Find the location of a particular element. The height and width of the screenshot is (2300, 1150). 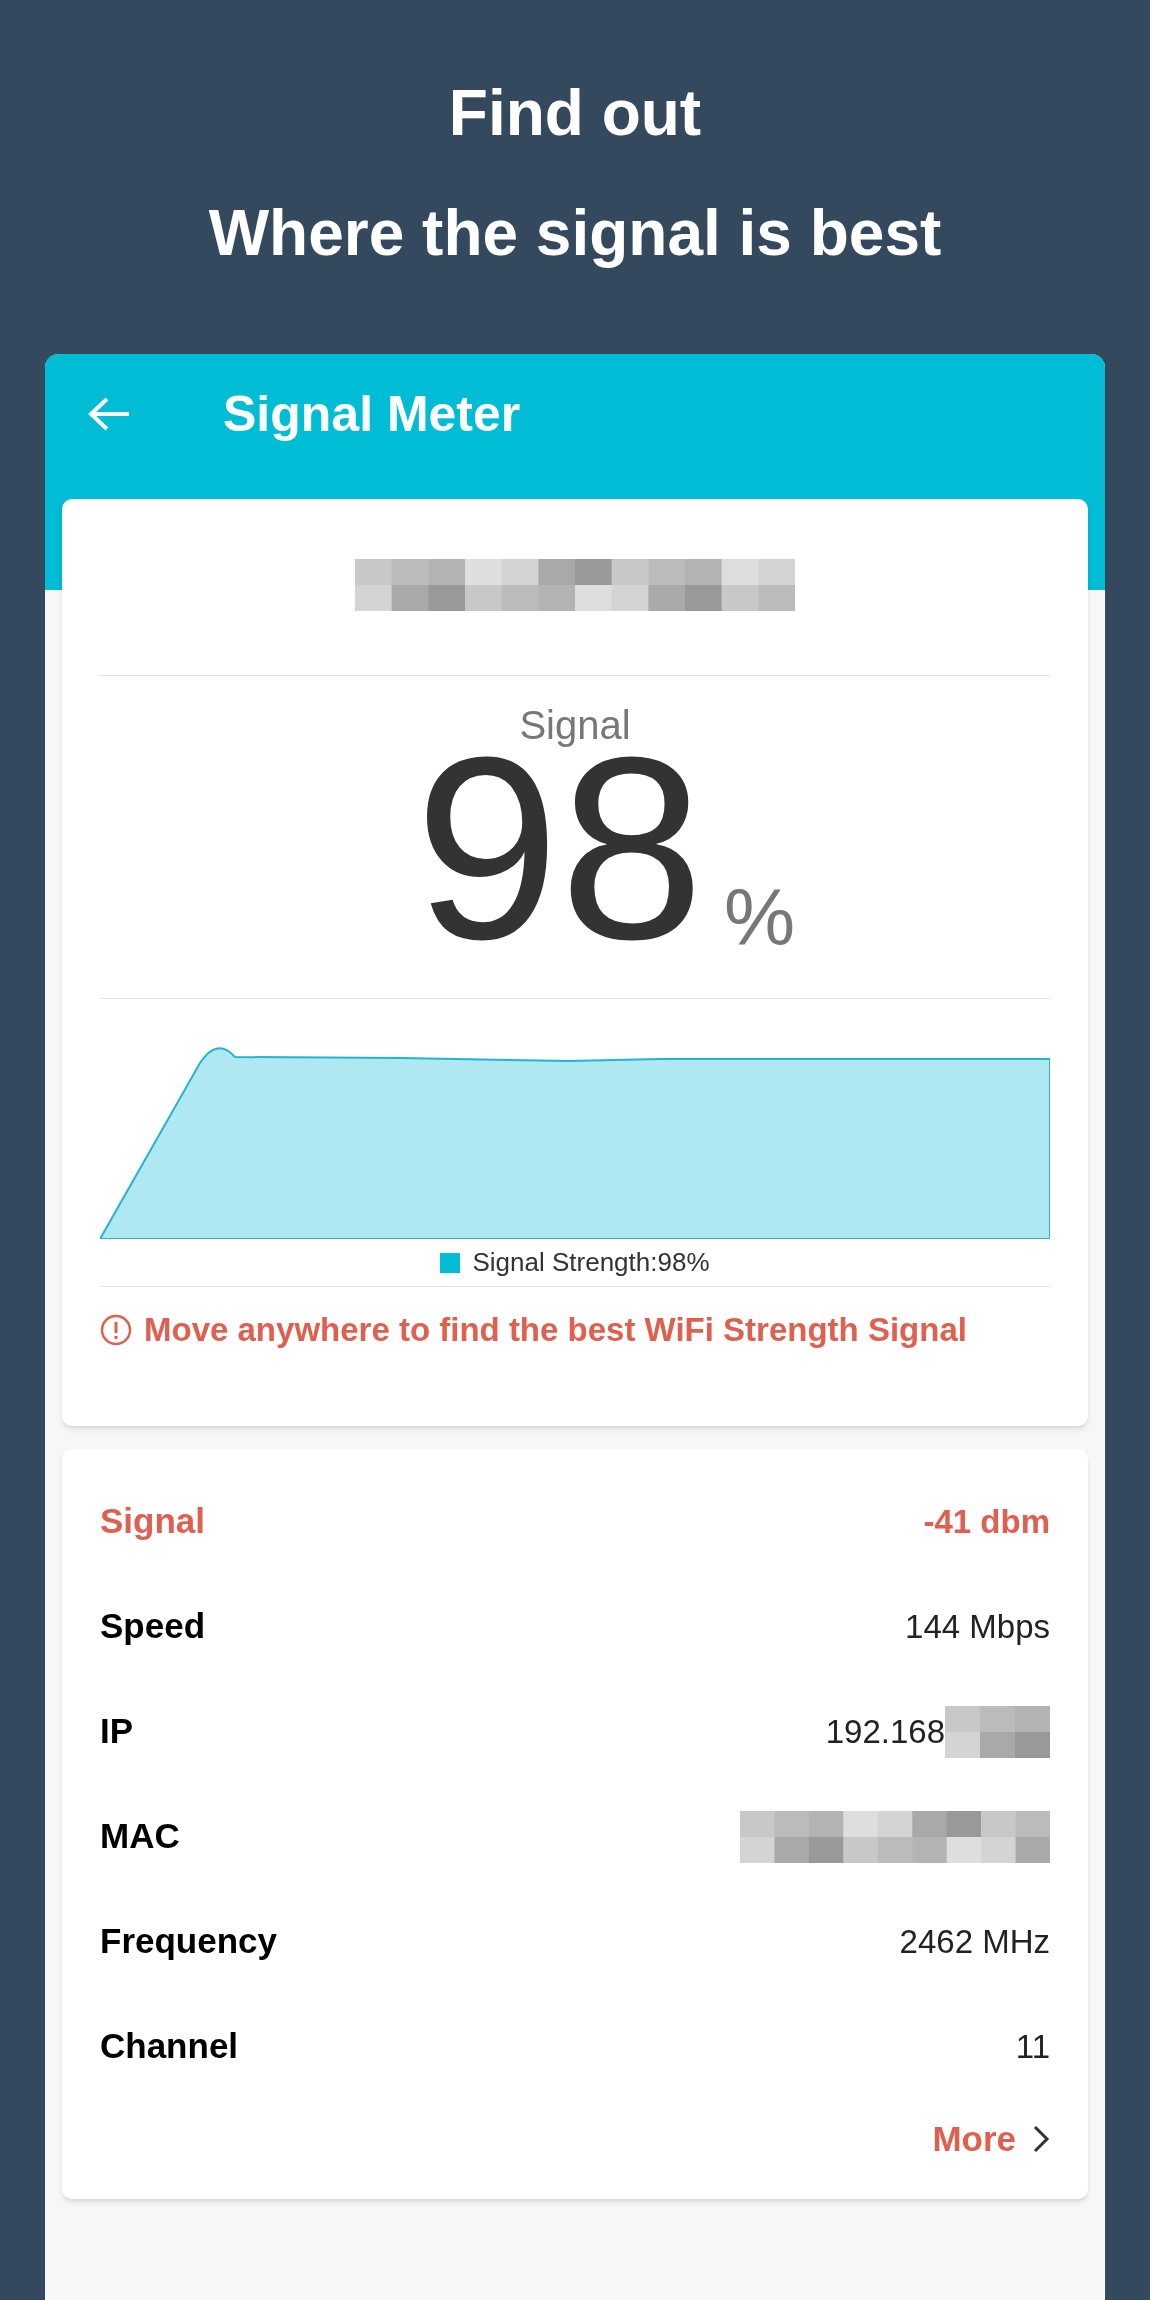

legend-label: Signal Strength:98% is located at coordinates (591, 1262).